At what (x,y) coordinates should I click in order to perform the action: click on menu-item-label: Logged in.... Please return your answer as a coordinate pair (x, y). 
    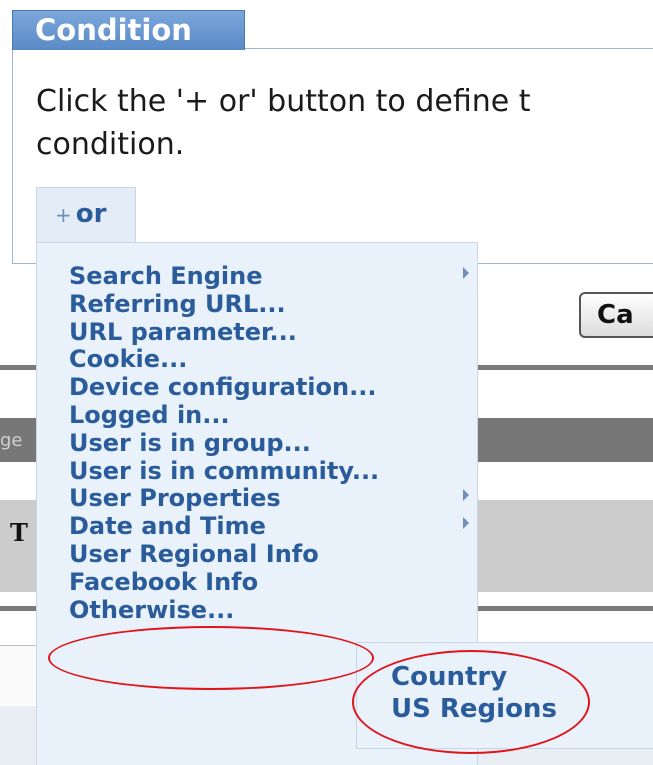
    Looking at the image, I should click on (149, 414).